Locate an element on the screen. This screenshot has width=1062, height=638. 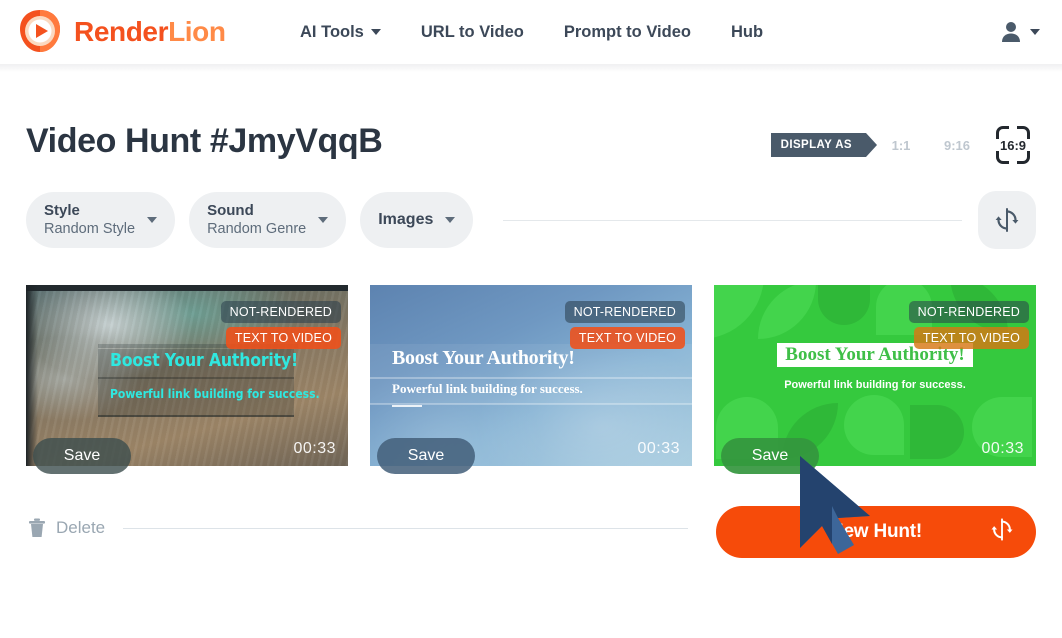
style-dropdown-value: Random Style is located at coordinates (90, 229).